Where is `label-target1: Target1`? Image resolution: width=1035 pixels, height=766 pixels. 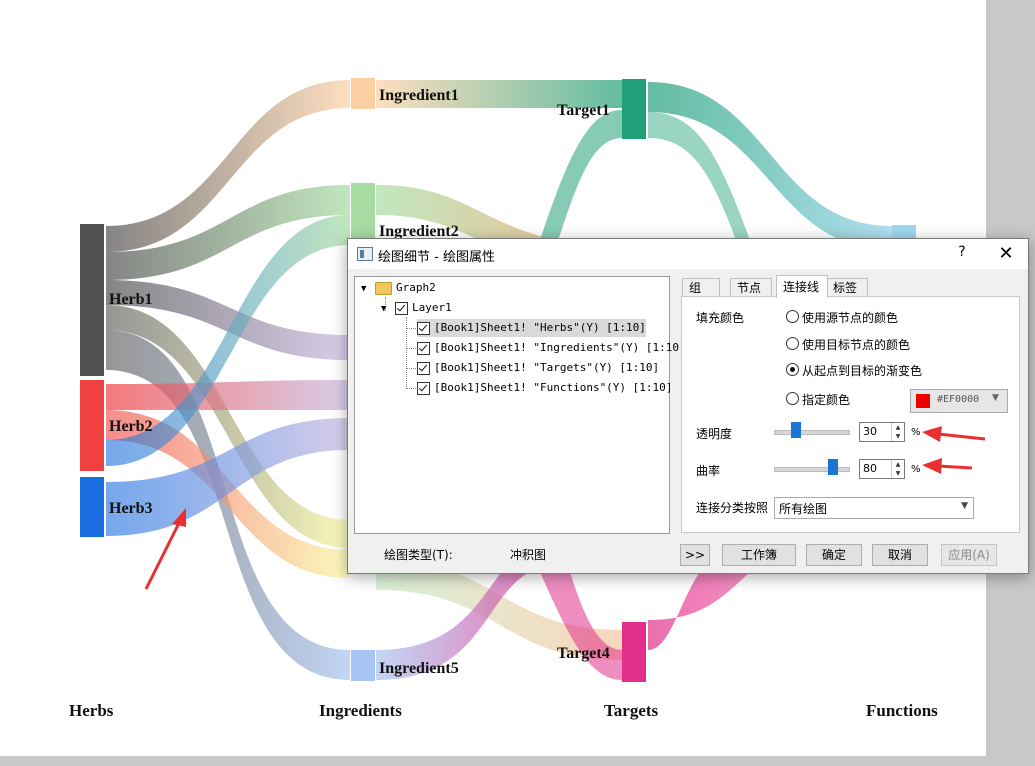 label-target1: Target1 is located at coordinates (583, 110).